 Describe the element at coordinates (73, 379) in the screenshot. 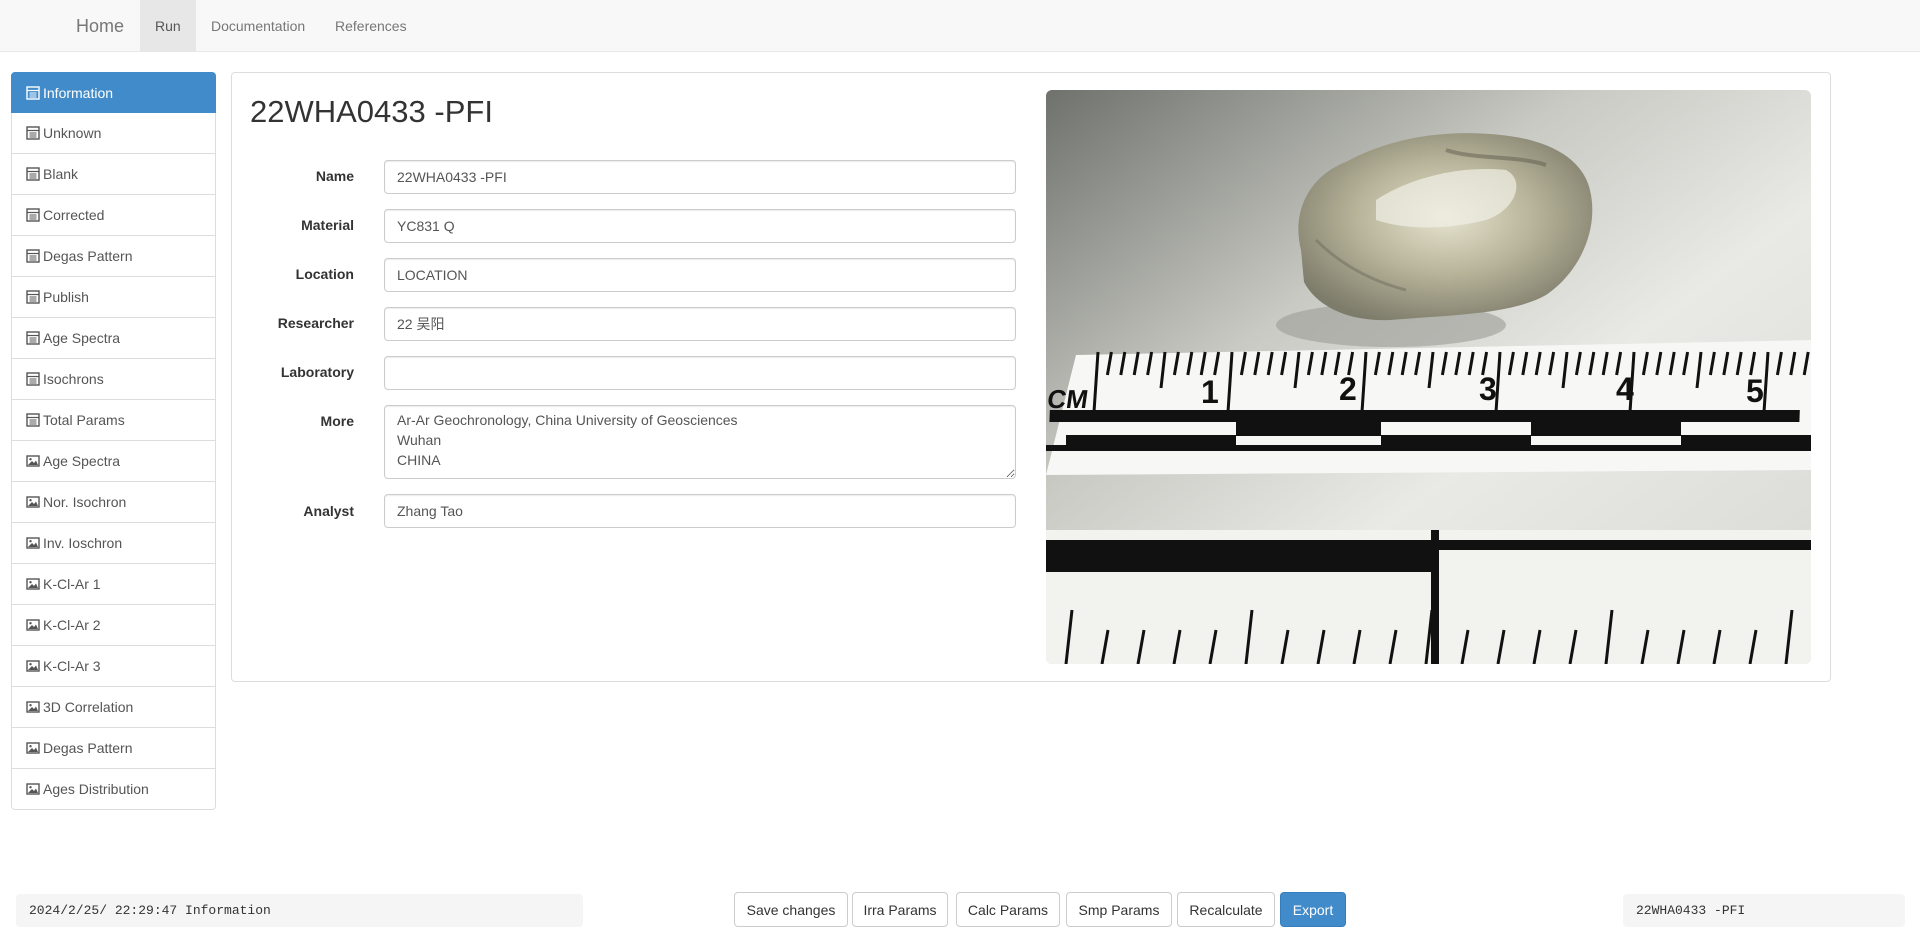

I see `sidebar-item-label: Isochrons` at that location.